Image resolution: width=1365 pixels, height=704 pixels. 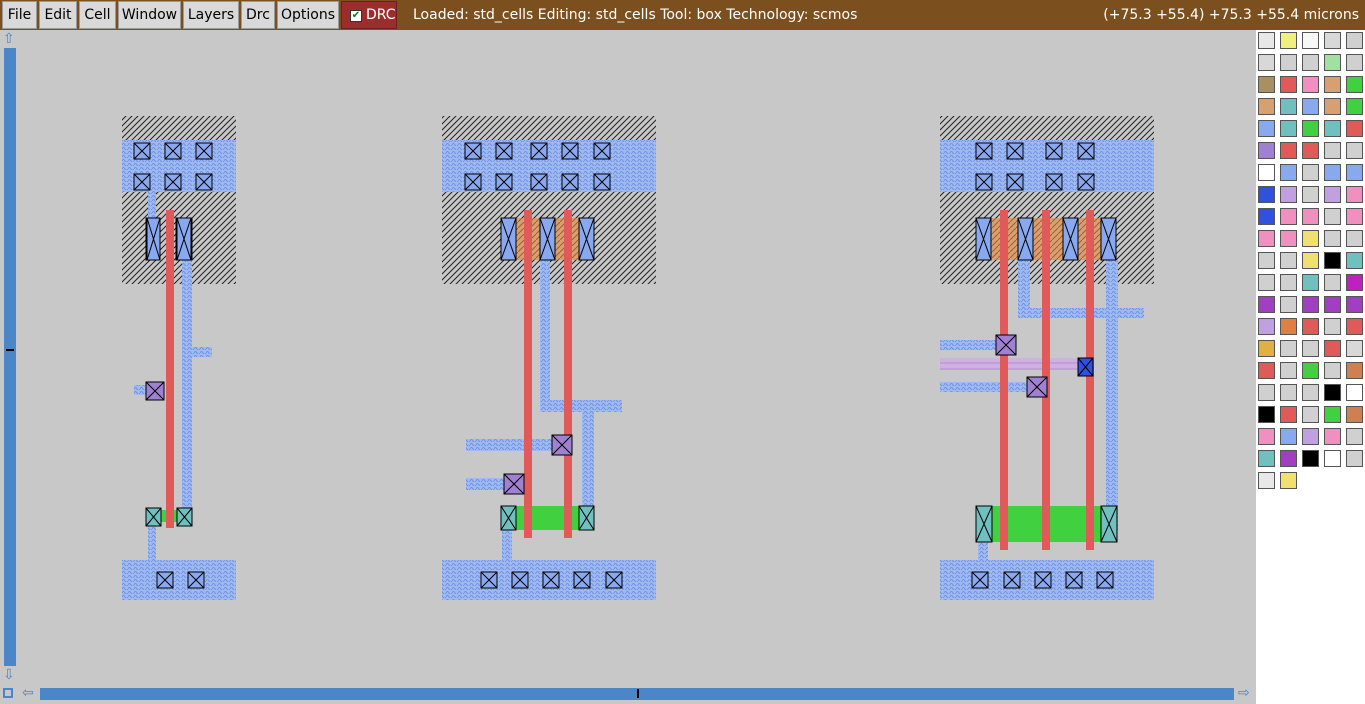 What do you see at coordinates (28, 693) in the screenshot?
I see `arrow-left-icon: ⇦` at bounding box center [28, 693].